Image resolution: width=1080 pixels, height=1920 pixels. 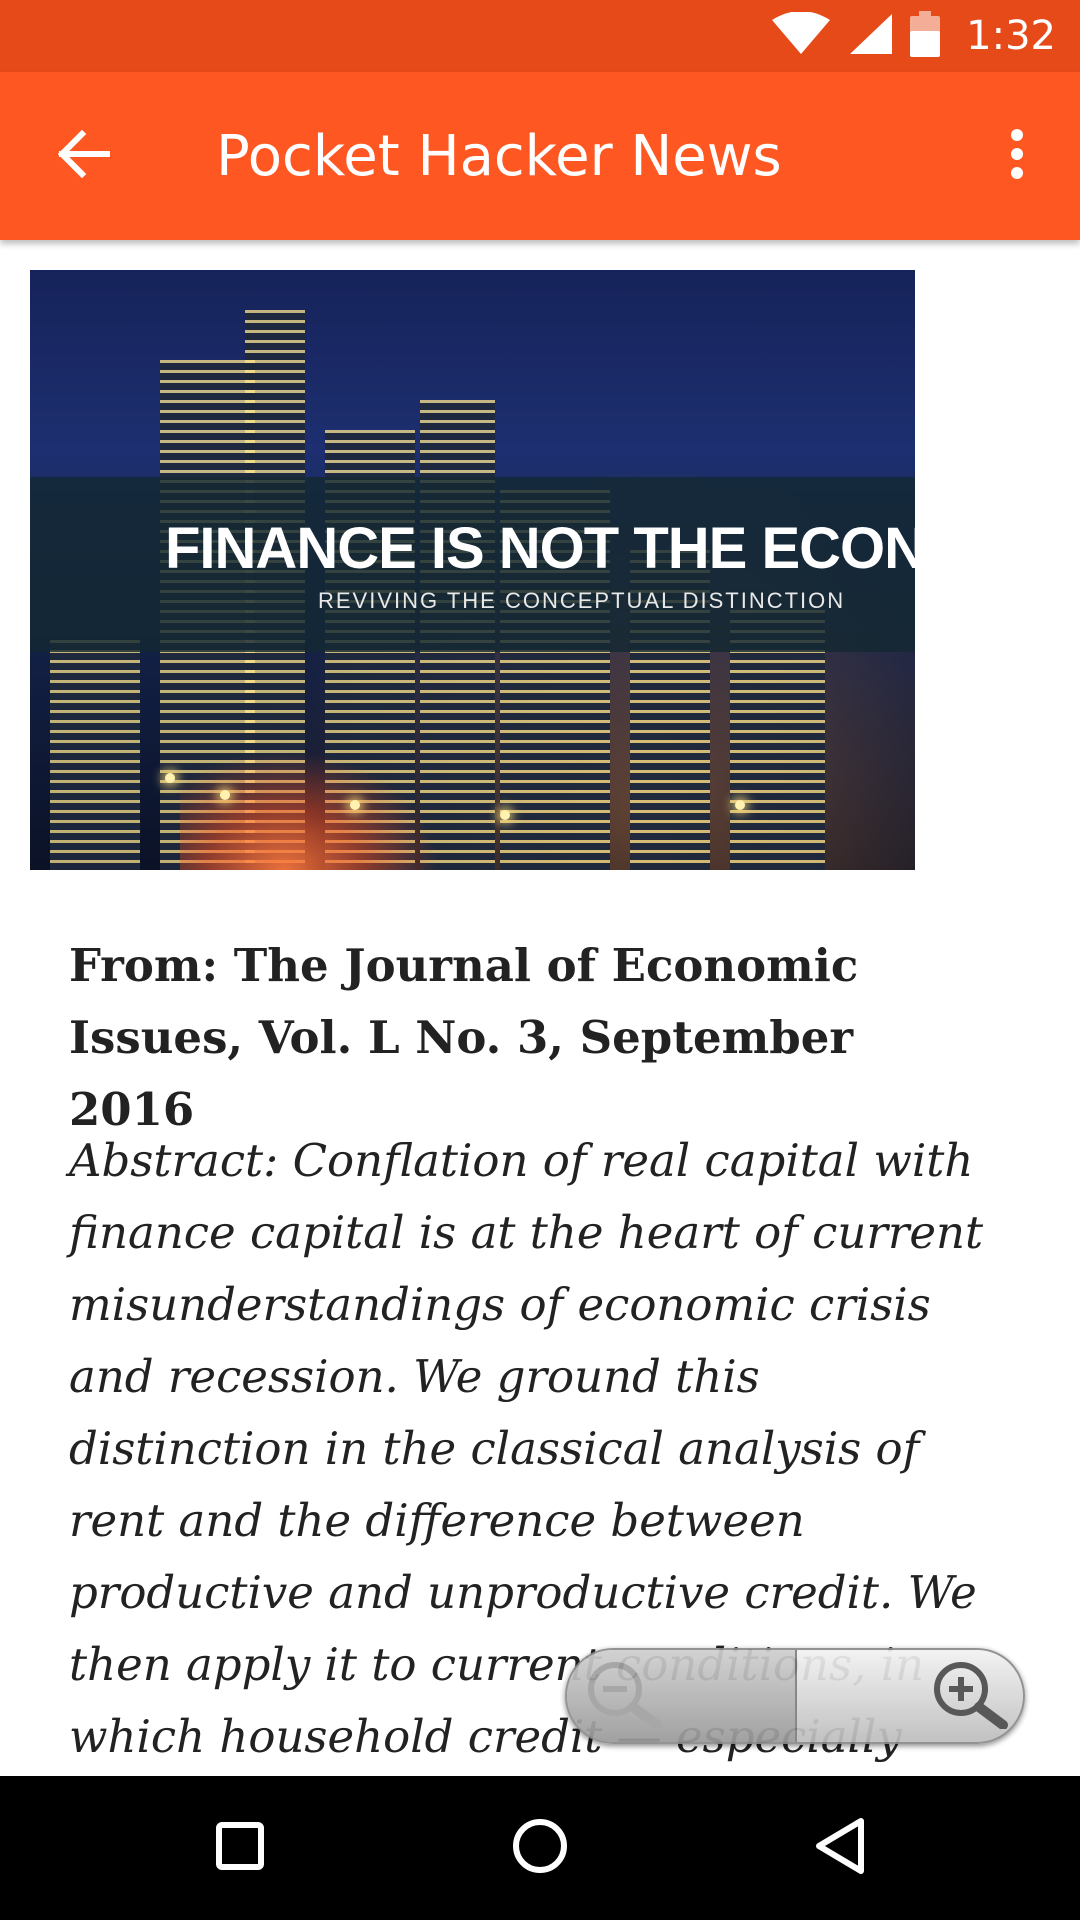 I want to click on home-circle-icon, so click(x=540, y=1848).